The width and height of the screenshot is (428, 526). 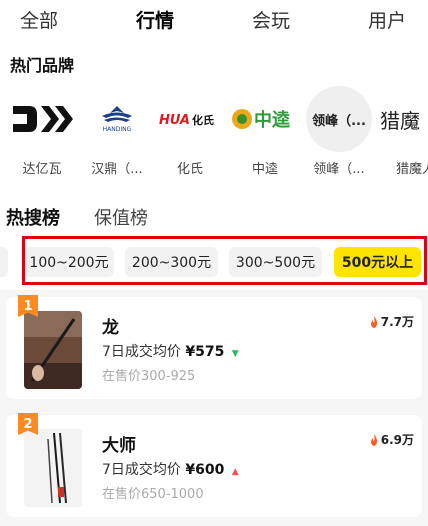 I want to click on top-nav: 全部 行情 会玩 用户, so click(x=214, y=20).